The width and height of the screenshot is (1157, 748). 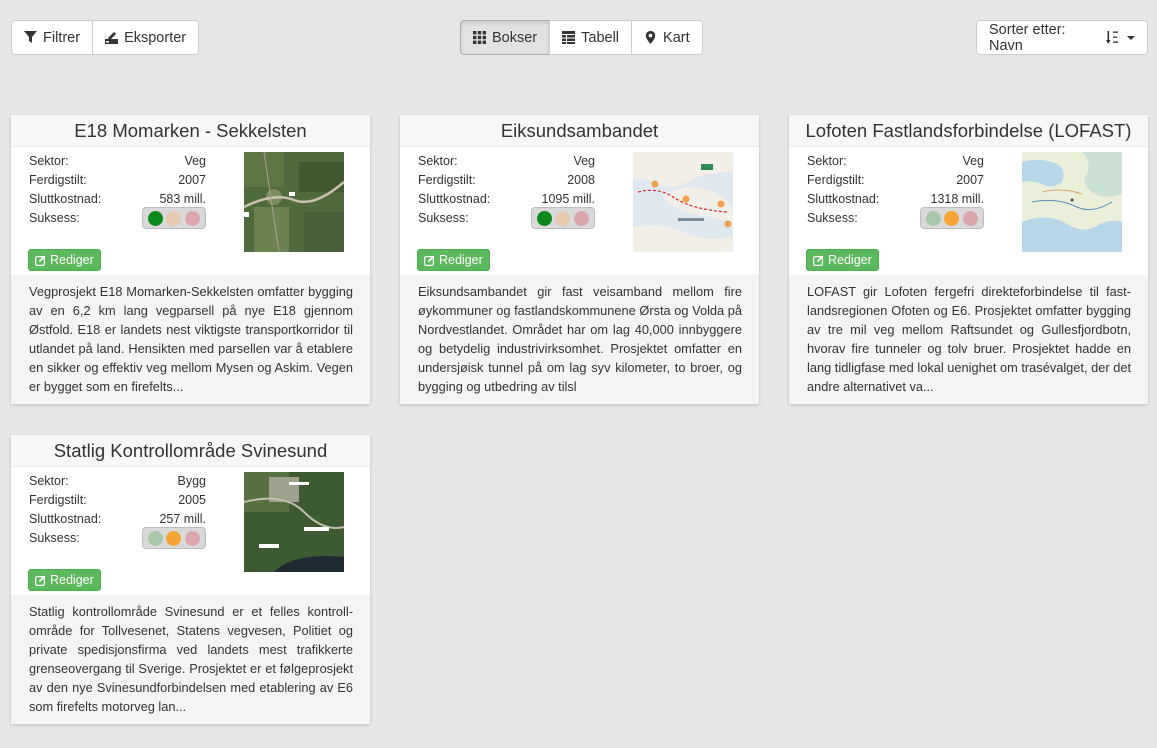 What do you see at coordinates (190, 451) in the screenshot?
I see `project-title: Statlig Kontrollområde Svinesund` at bounding box center [190, 451].